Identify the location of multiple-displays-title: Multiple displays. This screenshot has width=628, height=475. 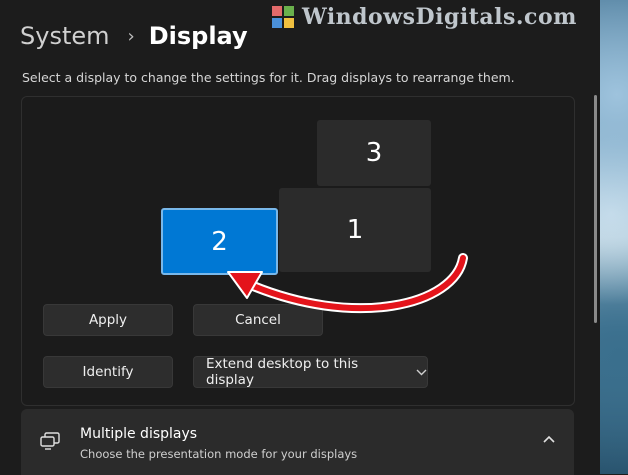
(139, 434).